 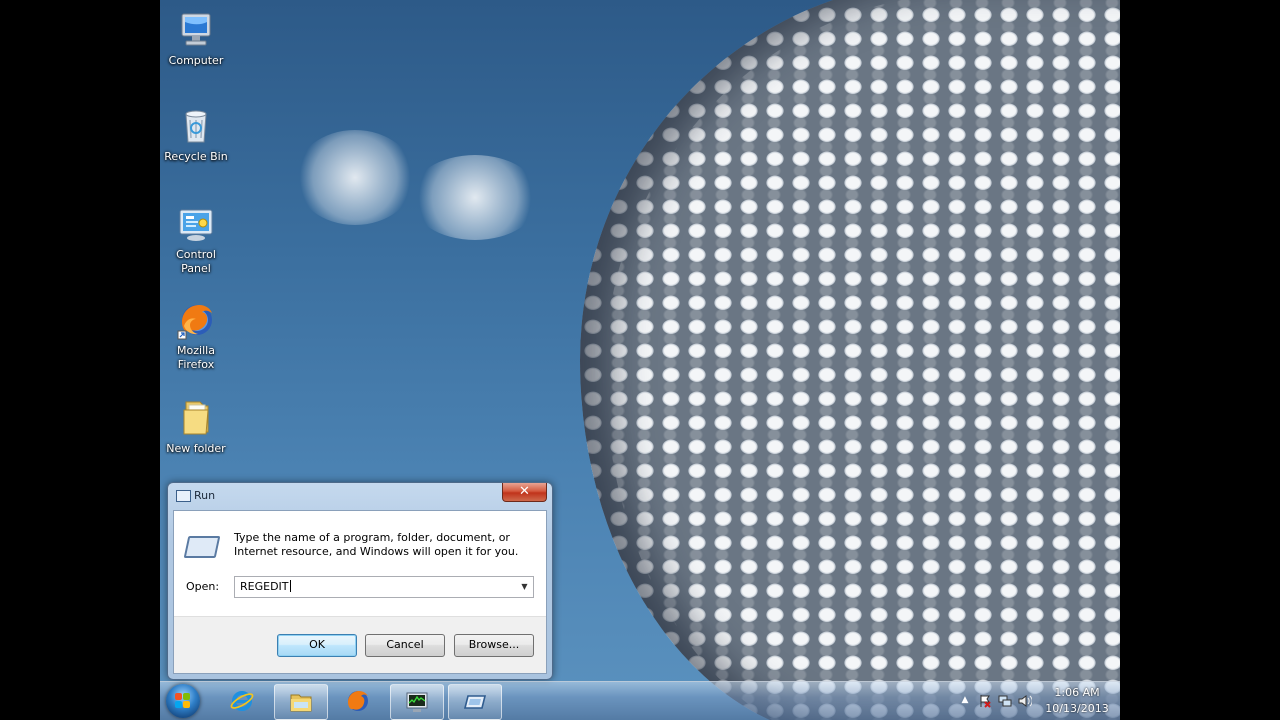 I want to click on windows-logo-icon, so click(x=183, y=701).